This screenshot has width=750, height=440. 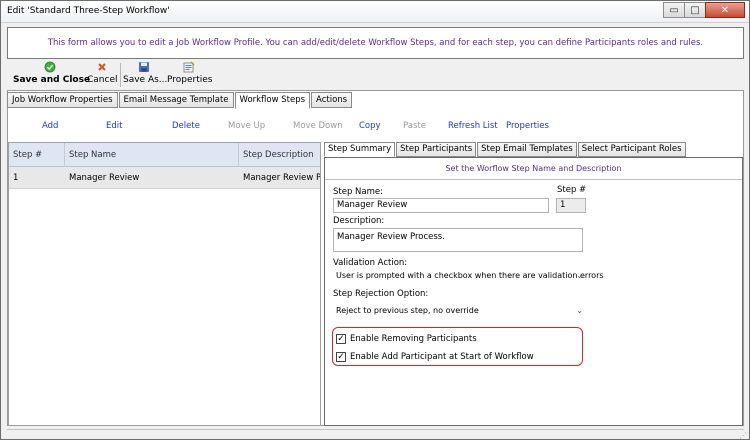 I want to click on step-name-label: Step Name:, so click(x=358, y=192).